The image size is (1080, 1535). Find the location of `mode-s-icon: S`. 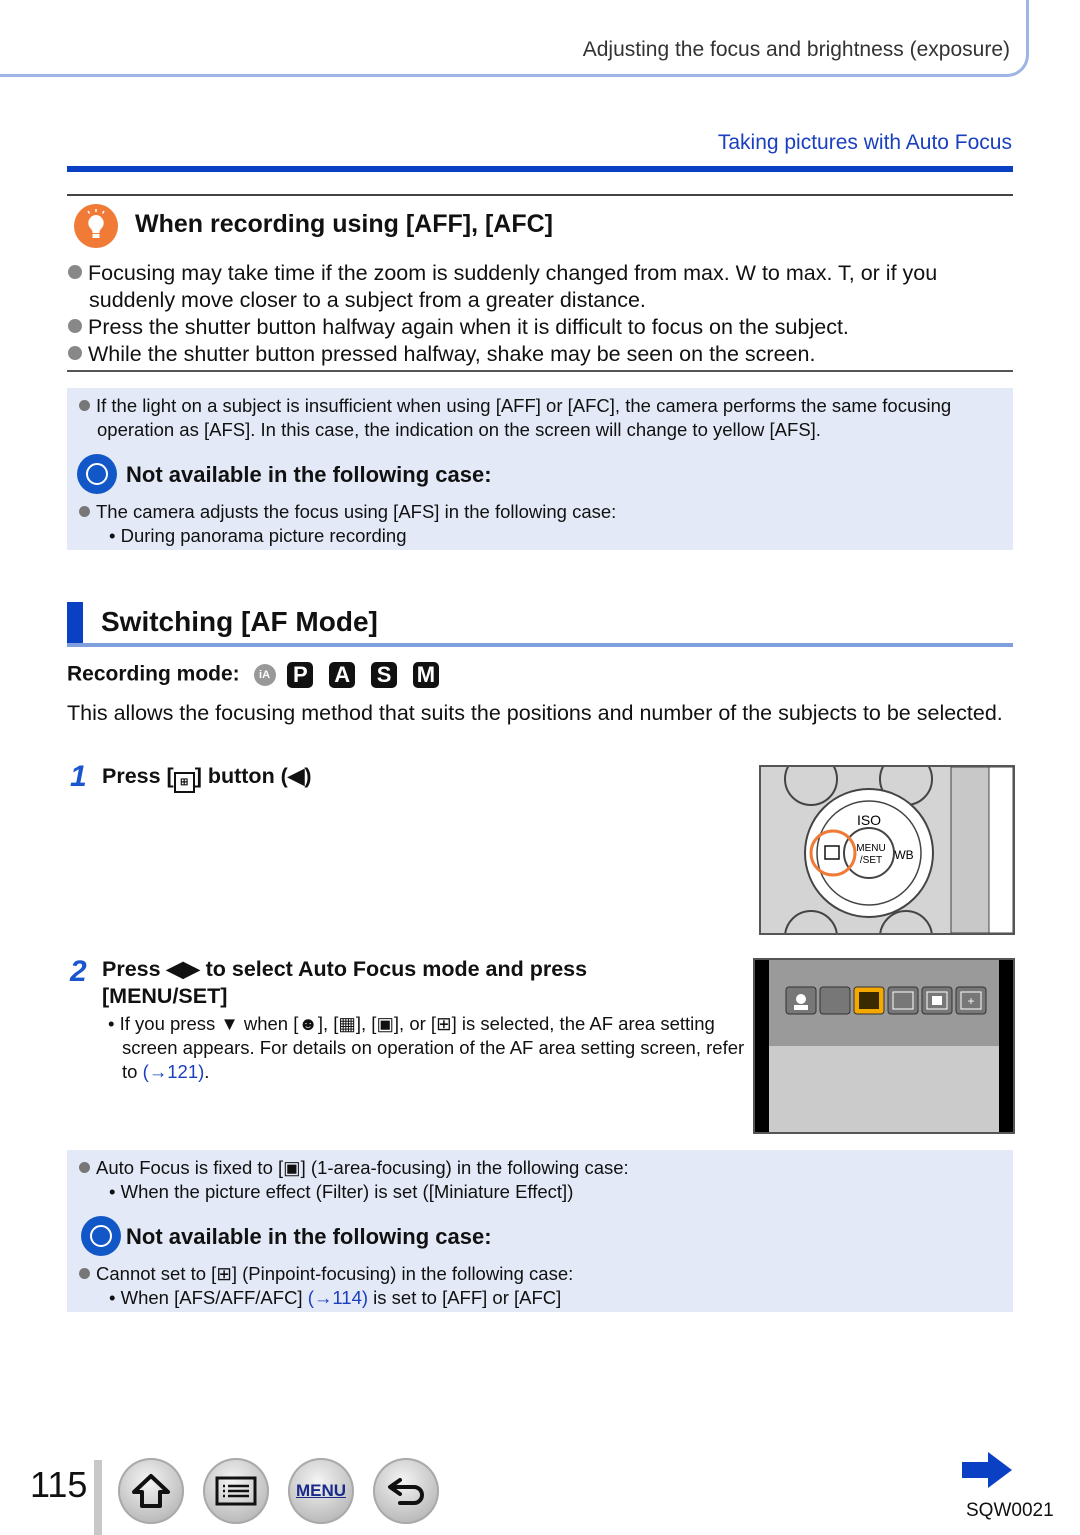

mode-s-icon: S is located at coordinates (384, 675).